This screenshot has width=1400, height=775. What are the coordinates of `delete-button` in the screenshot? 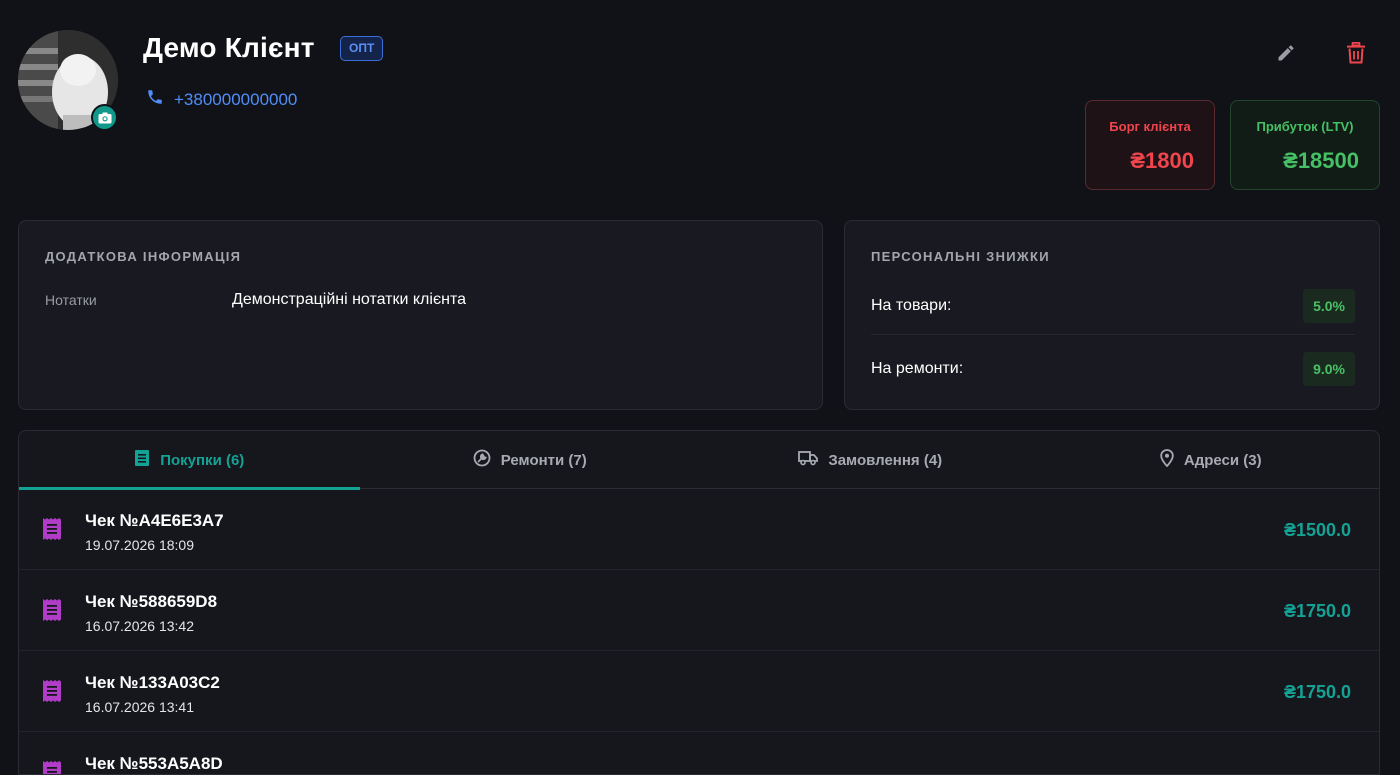 It's located at (1356, 55).